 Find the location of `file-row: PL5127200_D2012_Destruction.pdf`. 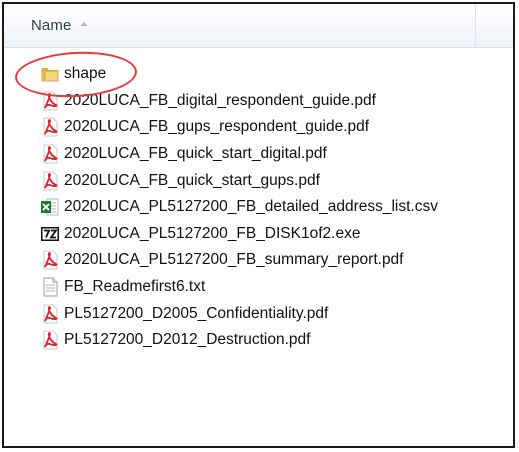

file-row: PL5127200_D2012_Destruction.pdf is located at coordinates (258, 340).